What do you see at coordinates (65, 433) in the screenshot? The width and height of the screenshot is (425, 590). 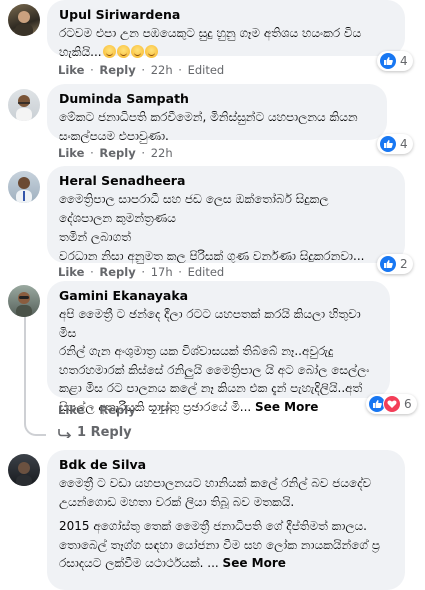 I see `reply-arrow-icon` at bounding box center [65, 433].